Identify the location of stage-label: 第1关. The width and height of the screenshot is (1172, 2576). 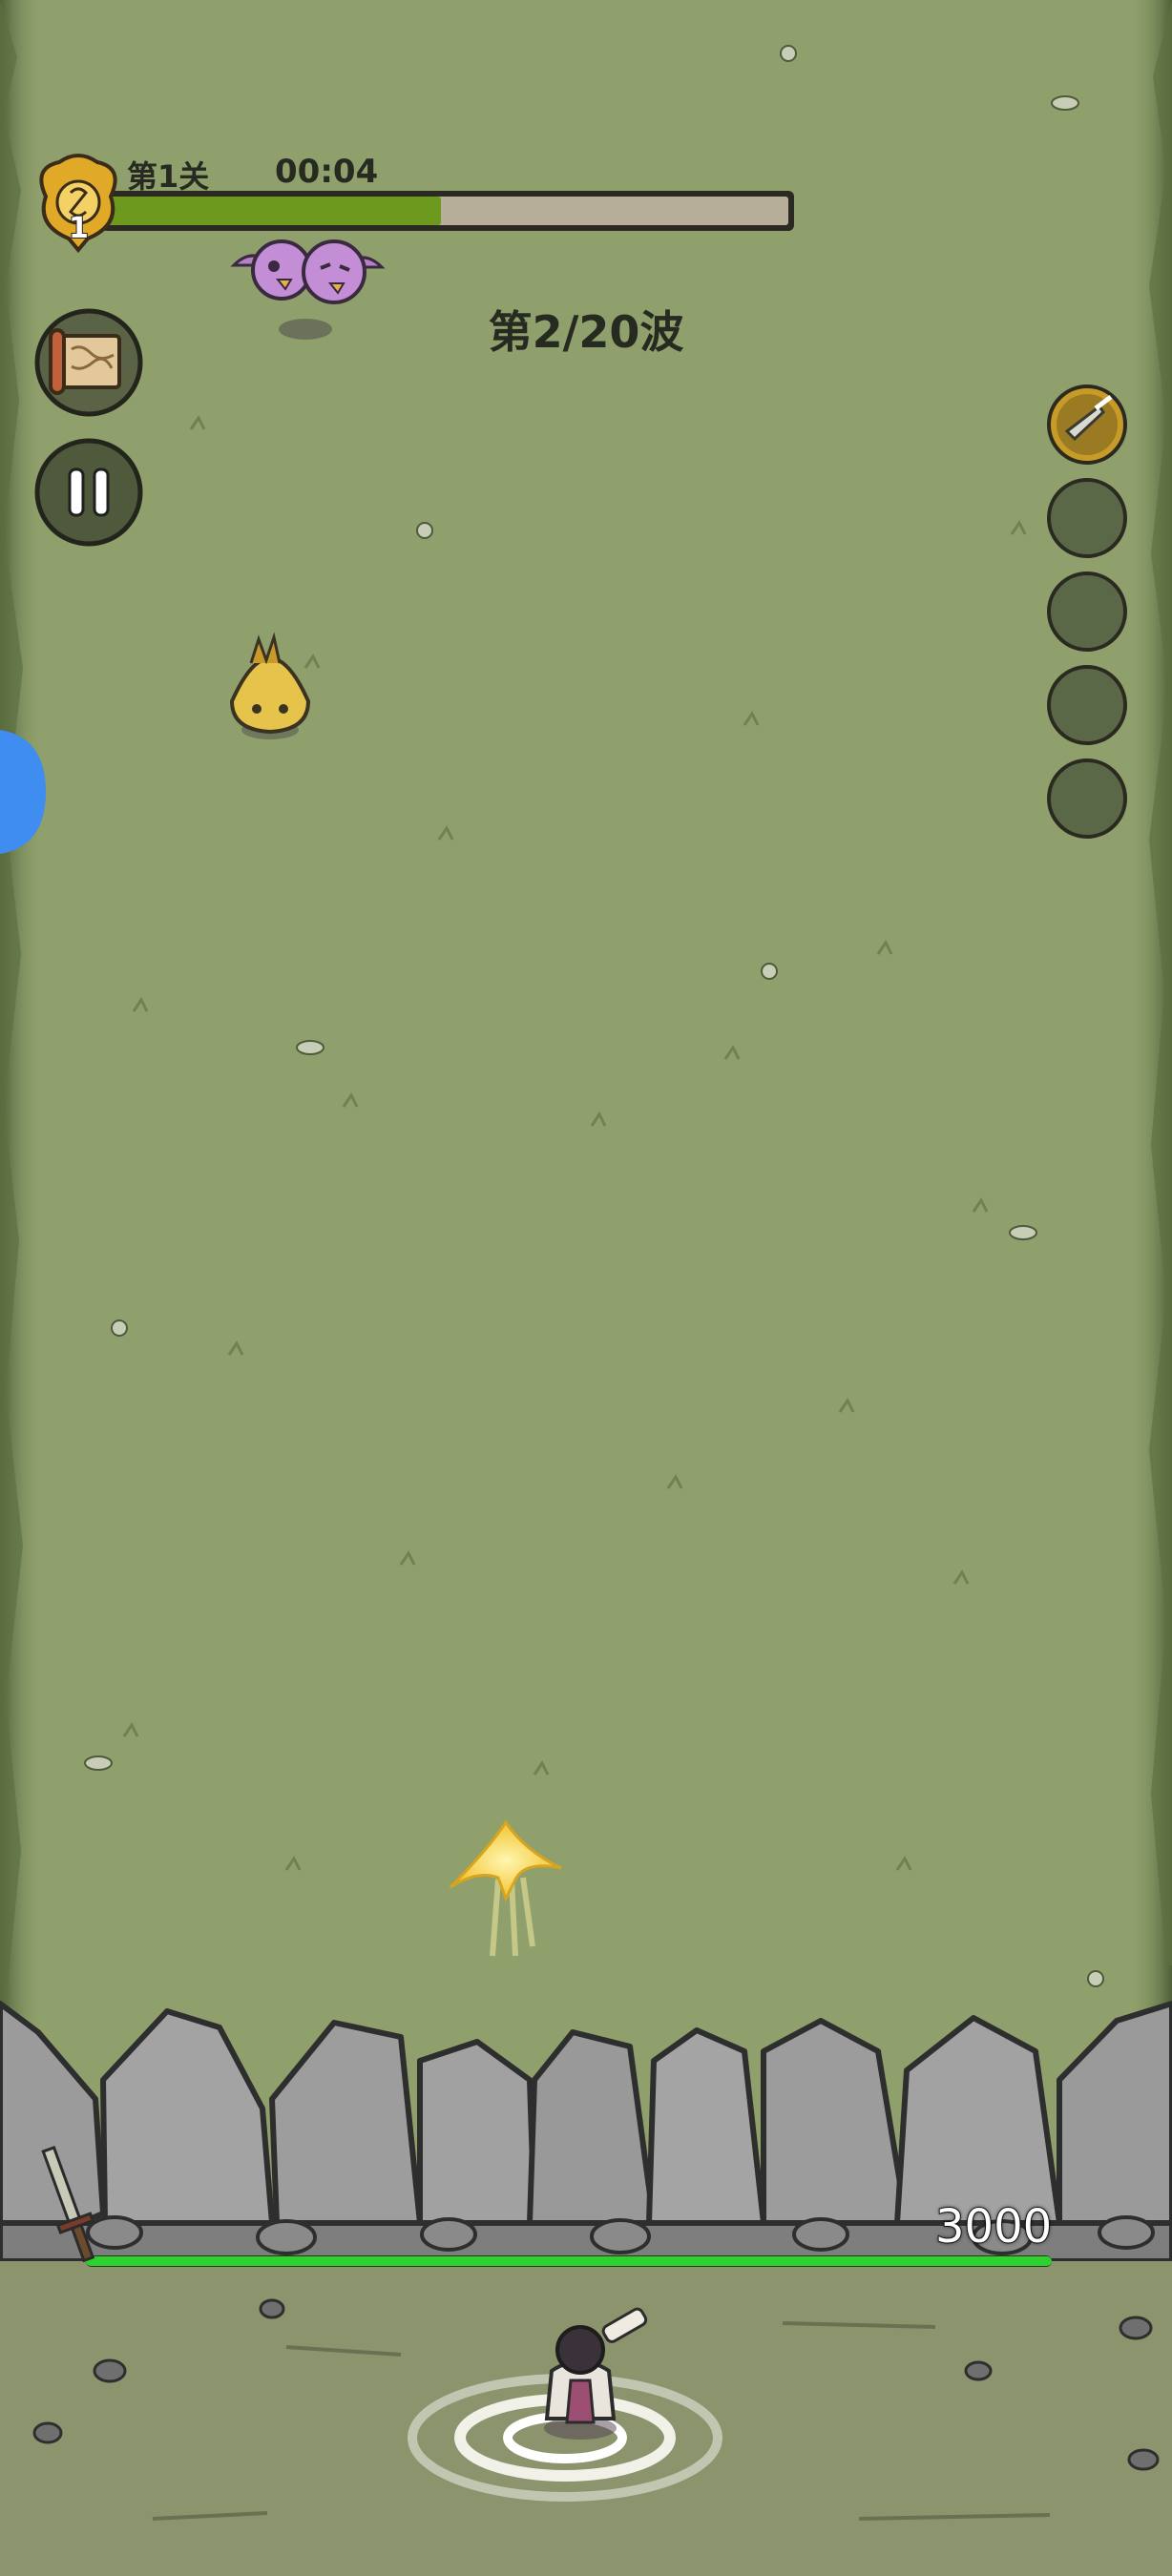
(169, 176).